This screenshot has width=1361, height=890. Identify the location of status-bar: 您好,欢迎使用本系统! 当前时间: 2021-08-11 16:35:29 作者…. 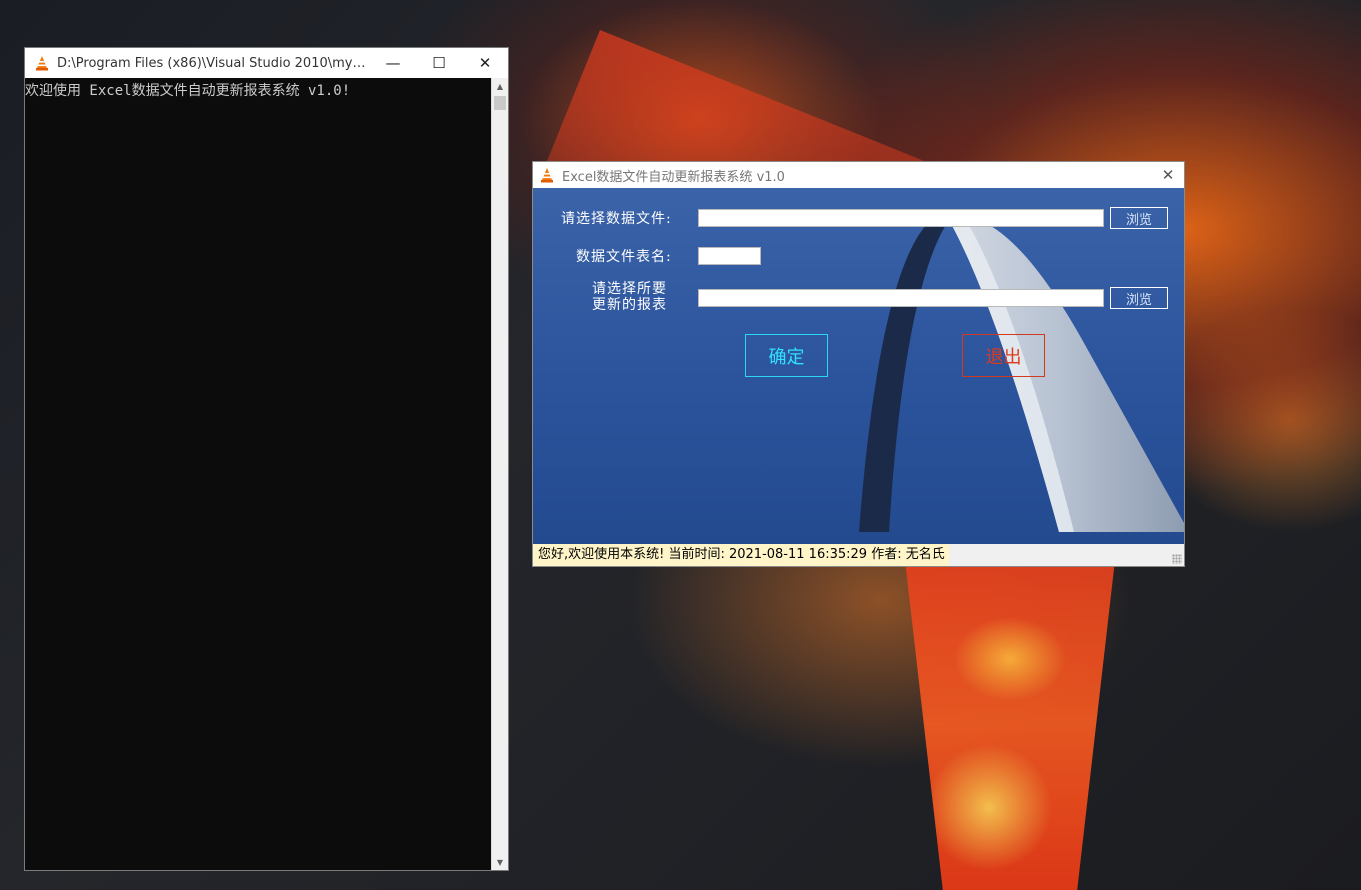
(858, 555).